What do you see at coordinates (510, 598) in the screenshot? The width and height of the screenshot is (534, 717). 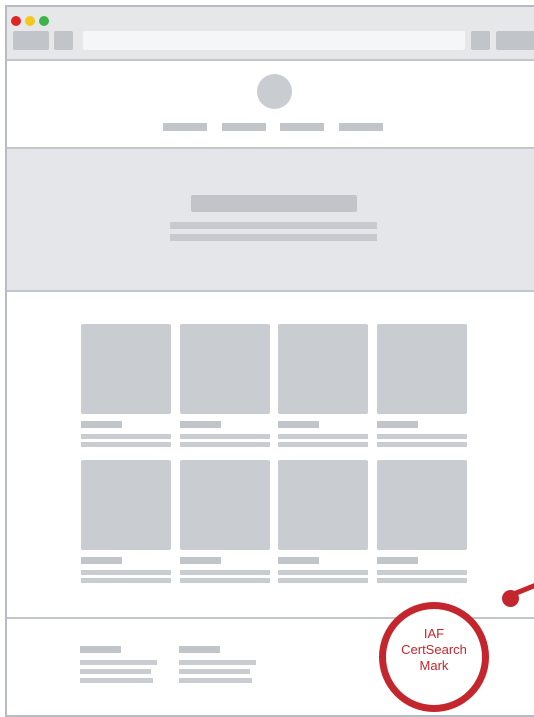 I see `callout-pointer-dot` at bounding box center [510, 598].